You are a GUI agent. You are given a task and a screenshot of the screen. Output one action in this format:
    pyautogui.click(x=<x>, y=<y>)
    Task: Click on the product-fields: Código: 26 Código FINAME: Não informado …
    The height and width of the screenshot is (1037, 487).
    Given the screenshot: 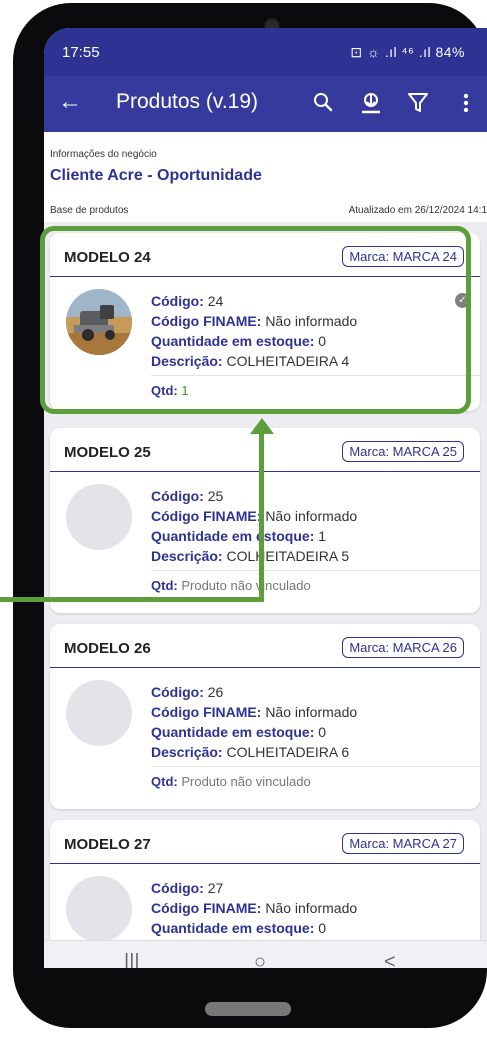 What is the action you would take?
    pyautogui.click(x=254, y=722)
    